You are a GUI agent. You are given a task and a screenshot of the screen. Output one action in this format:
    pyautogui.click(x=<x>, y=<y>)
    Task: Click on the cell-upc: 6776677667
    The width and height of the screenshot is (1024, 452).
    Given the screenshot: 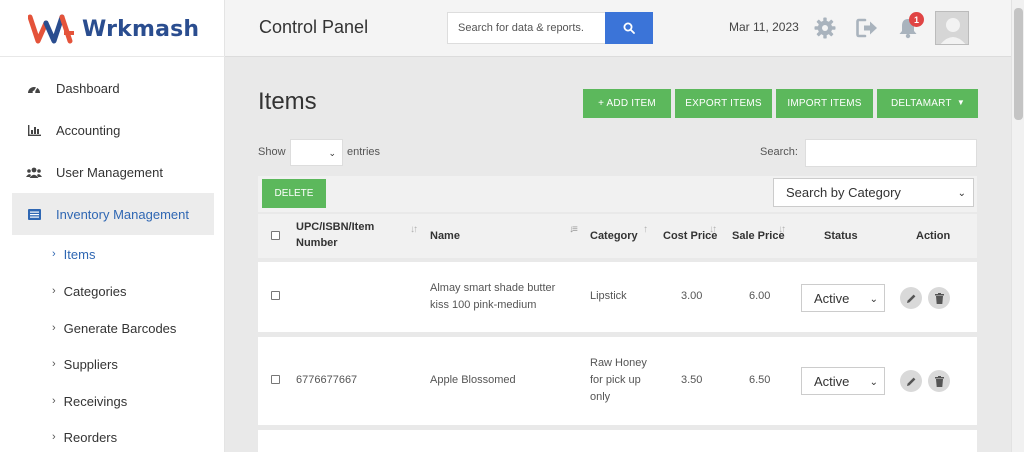 What is the action you would take?
    pyautogui.click(x=327, y=380)
    